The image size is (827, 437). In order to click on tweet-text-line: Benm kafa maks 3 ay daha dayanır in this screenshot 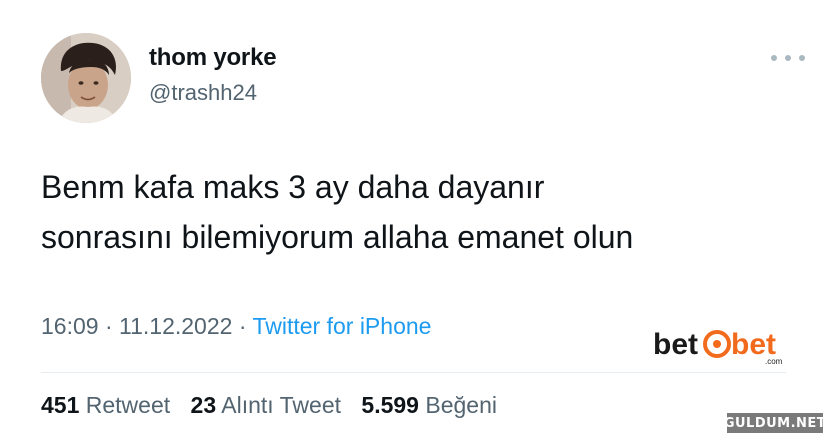, I will do `click(293, 187)`.